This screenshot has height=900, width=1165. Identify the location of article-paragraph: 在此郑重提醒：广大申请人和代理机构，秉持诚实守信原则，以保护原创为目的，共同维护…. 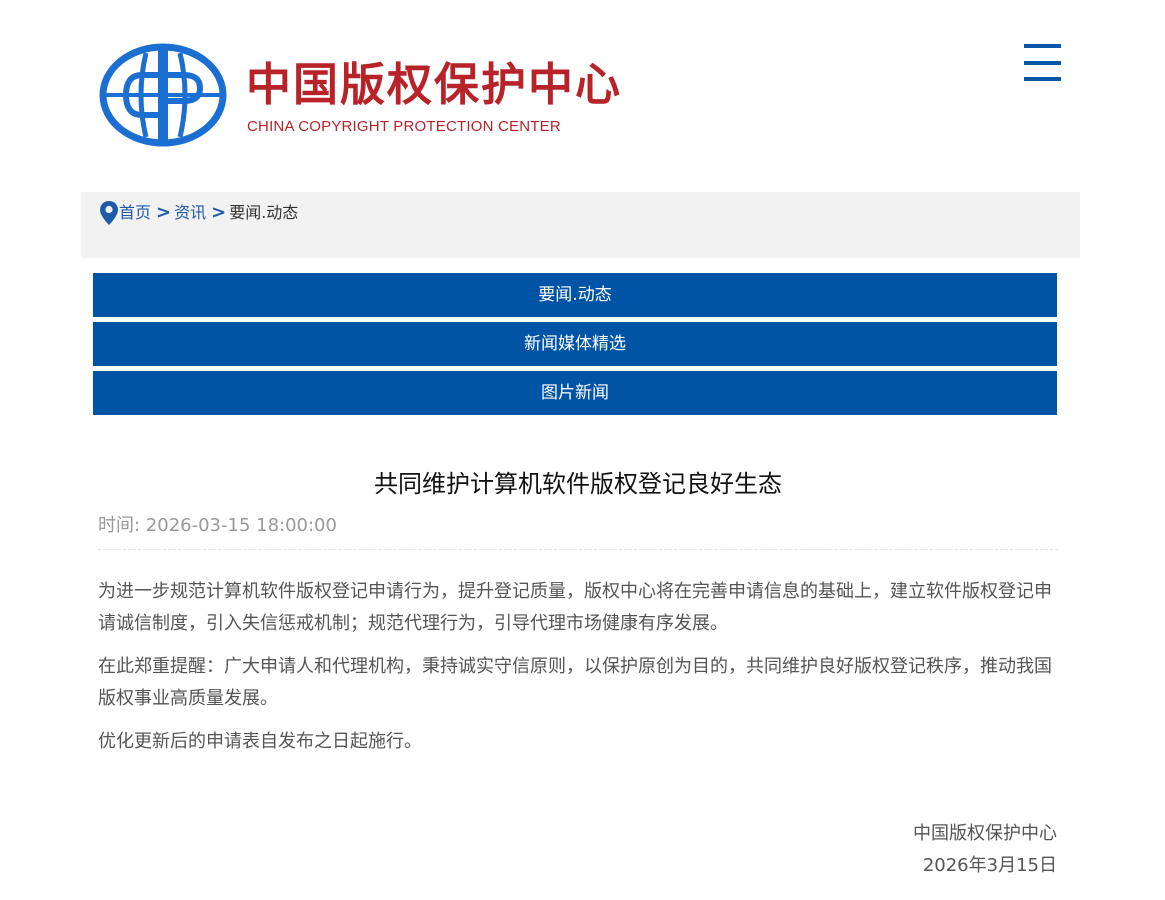
(575, 682).